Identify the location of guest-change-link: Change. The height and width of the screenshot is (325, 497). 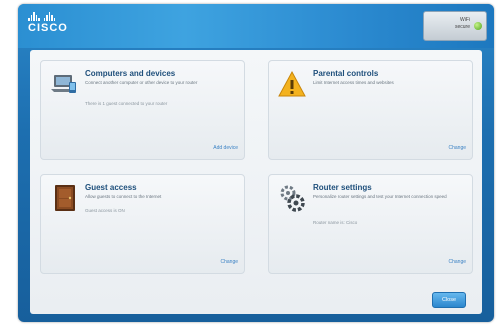
(229, 262).